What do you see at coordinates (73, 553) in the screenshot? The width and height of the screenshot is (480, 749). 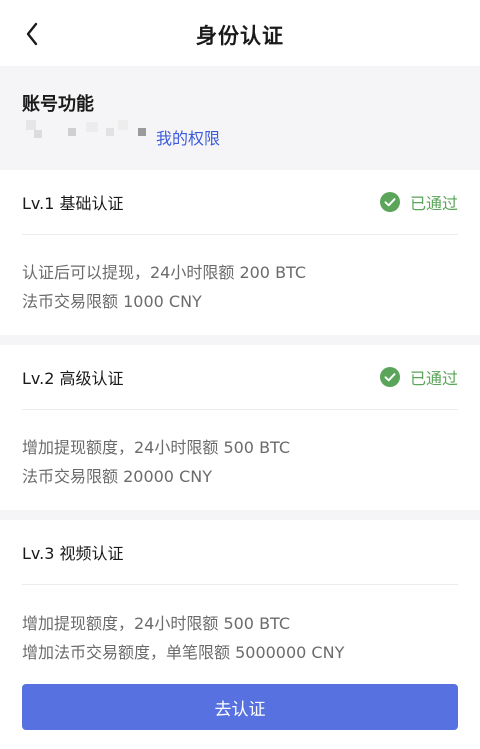 I see `level-name: Lv.3 视频认证` at bounding box center [73, 553].